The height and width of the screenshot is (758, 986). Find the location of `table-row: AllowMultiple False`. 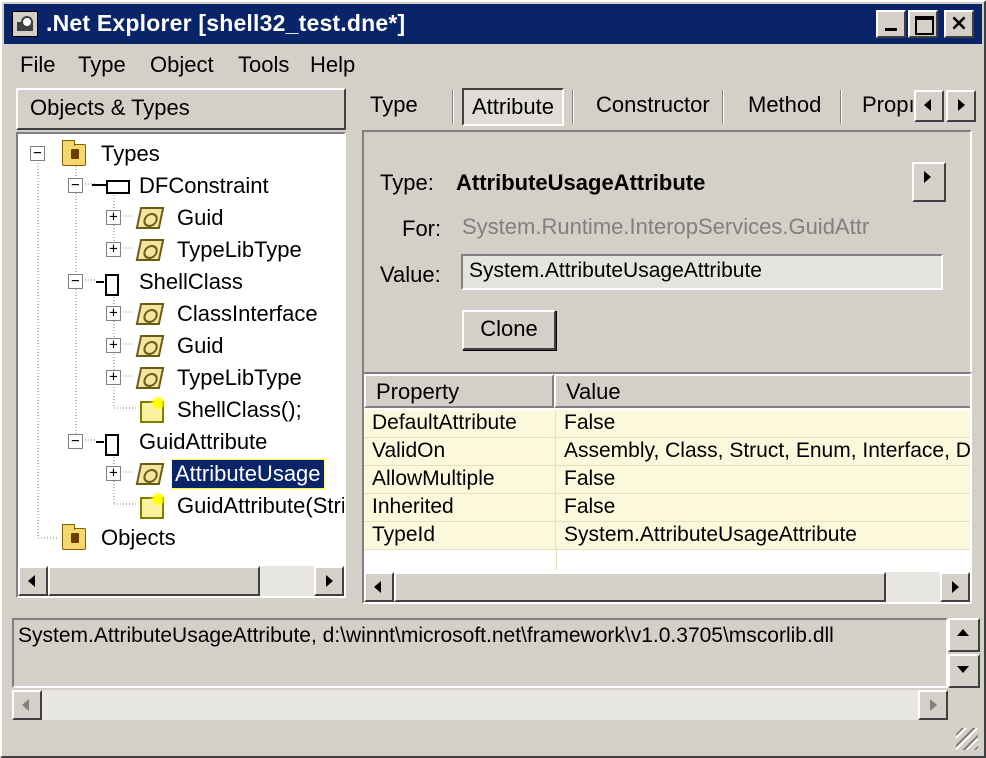

table-row: AllowMultiple False is located at coordinates (667, 480).